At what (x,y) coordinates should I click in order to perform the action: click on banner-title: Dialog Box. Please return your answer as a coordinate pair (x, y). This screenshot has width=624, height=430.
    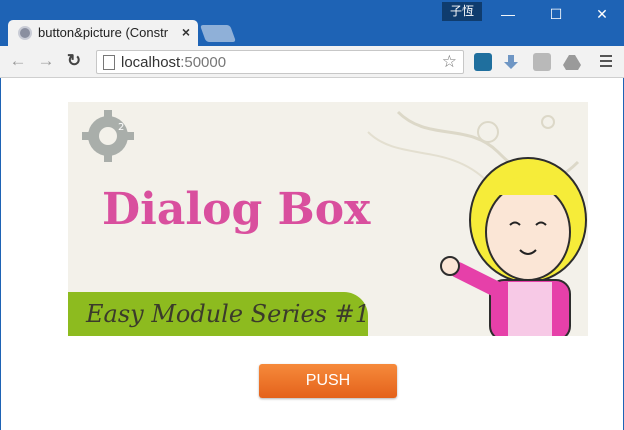
    Looking at the image, I should click on (236, 209).